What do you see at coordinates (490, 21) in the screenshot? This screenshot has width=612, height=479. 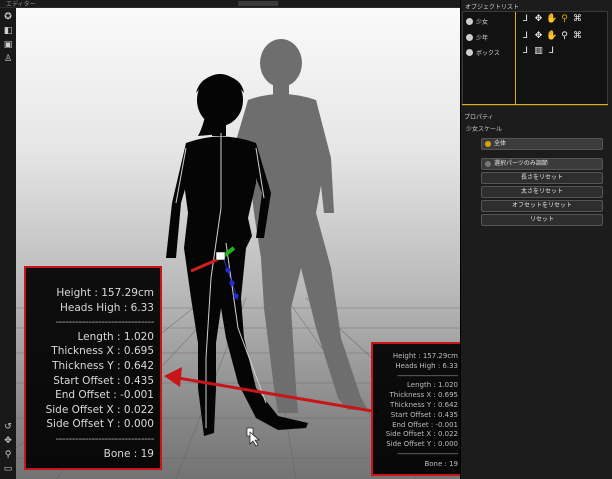 I see `object-item-girl: 少女` at bounding box center [490, 21].